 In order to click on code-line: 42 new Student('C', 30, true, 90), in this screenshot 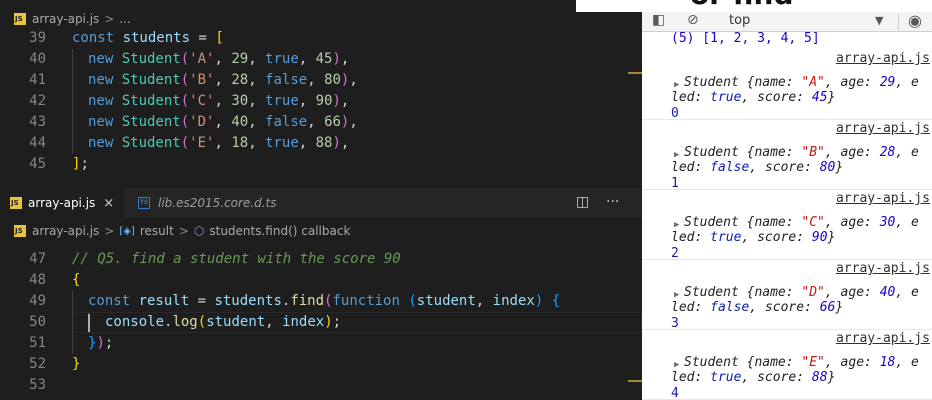, I will do `click(321, 101)`.